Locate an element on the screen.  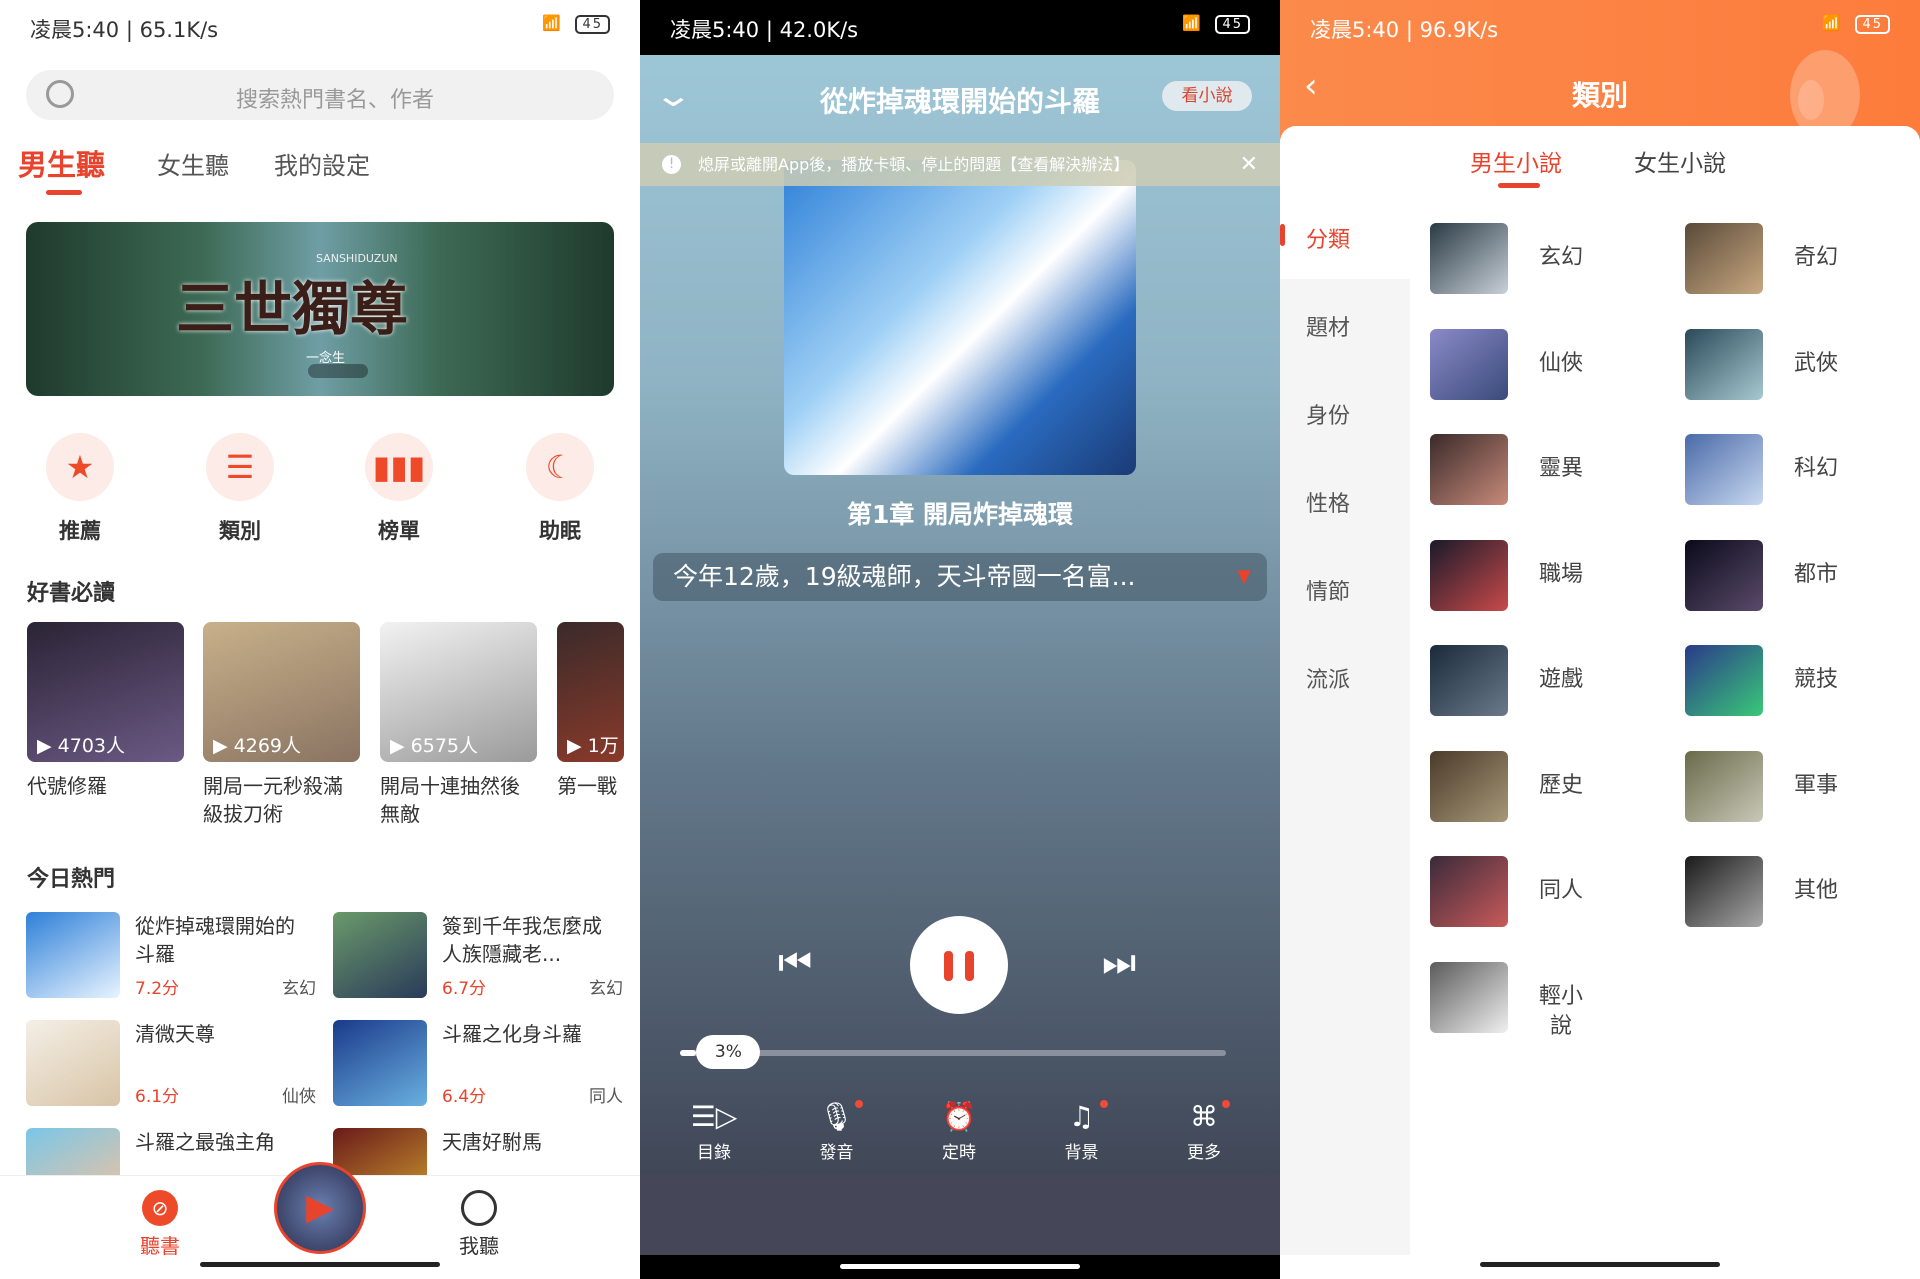
hot-book: 簽到千年我怎麼成人族隱藏老... 6.7分 玄幻 is located at coordinates (478, 956).